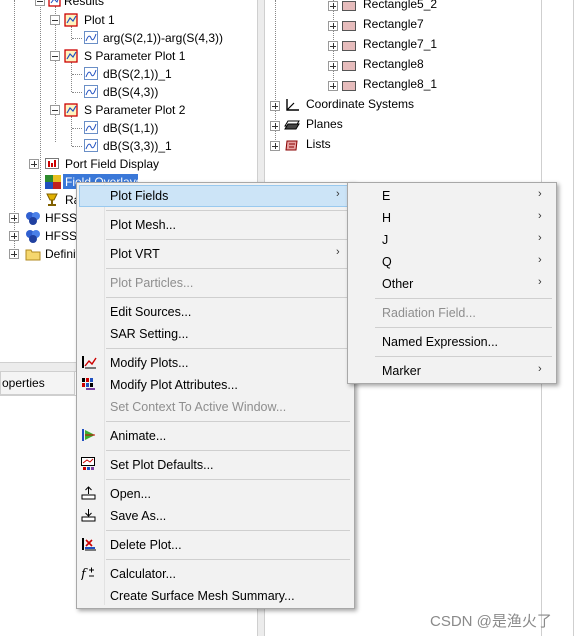  What do you see at coordinates (89, 384) in the screenshot?
I see `modify-attributes-icon` at bounding box center [89, 384].